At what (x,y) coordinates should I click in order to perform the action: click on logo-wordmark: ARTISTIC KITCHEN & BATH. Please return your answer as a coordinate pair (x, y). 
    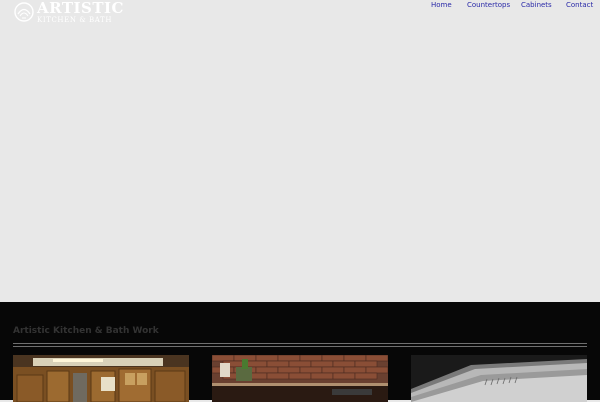
    Looking at the image, I should click on (80, 12).